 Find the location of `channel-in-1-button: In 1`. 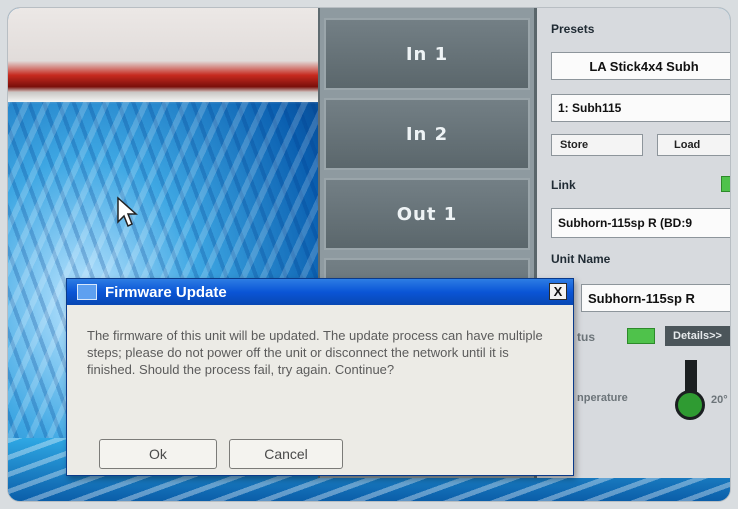

channel-in-1-button: In 1 is located at coordinates (427, 54).